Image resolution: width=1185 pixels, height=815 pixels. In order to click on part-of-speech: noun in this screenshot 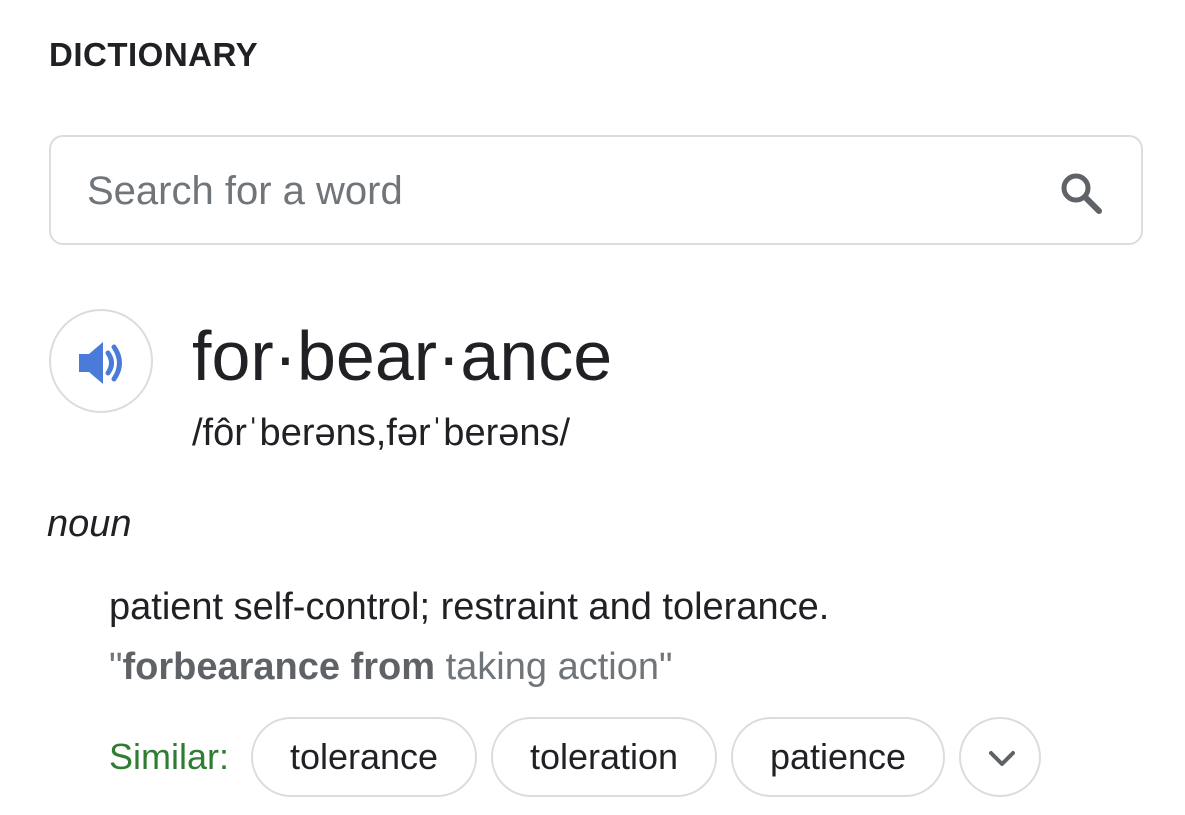, I will do `click(89, 524)`.